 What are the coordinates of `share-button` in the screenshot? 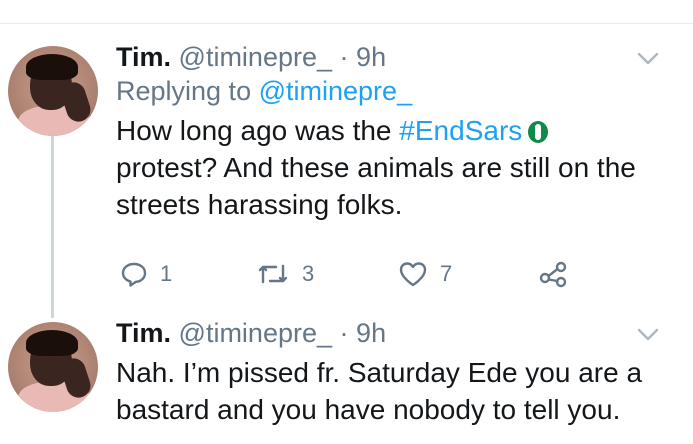 It's located at (553, 274).